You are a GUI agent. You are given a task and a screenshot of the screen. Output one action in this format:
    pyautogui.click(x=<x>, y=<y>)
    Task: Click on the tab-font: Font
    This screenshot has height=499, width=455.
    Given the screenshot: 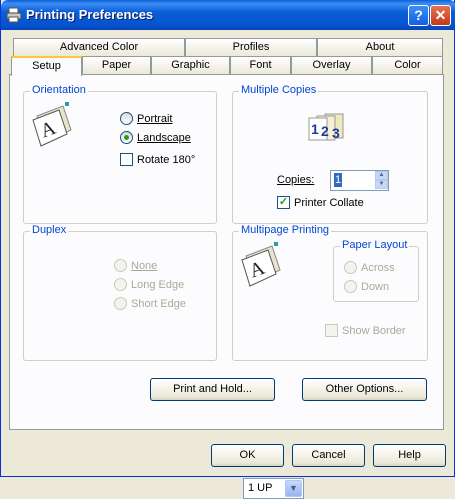 What is the action you would take?
    pyautogui.click(x=260, y=65)
    